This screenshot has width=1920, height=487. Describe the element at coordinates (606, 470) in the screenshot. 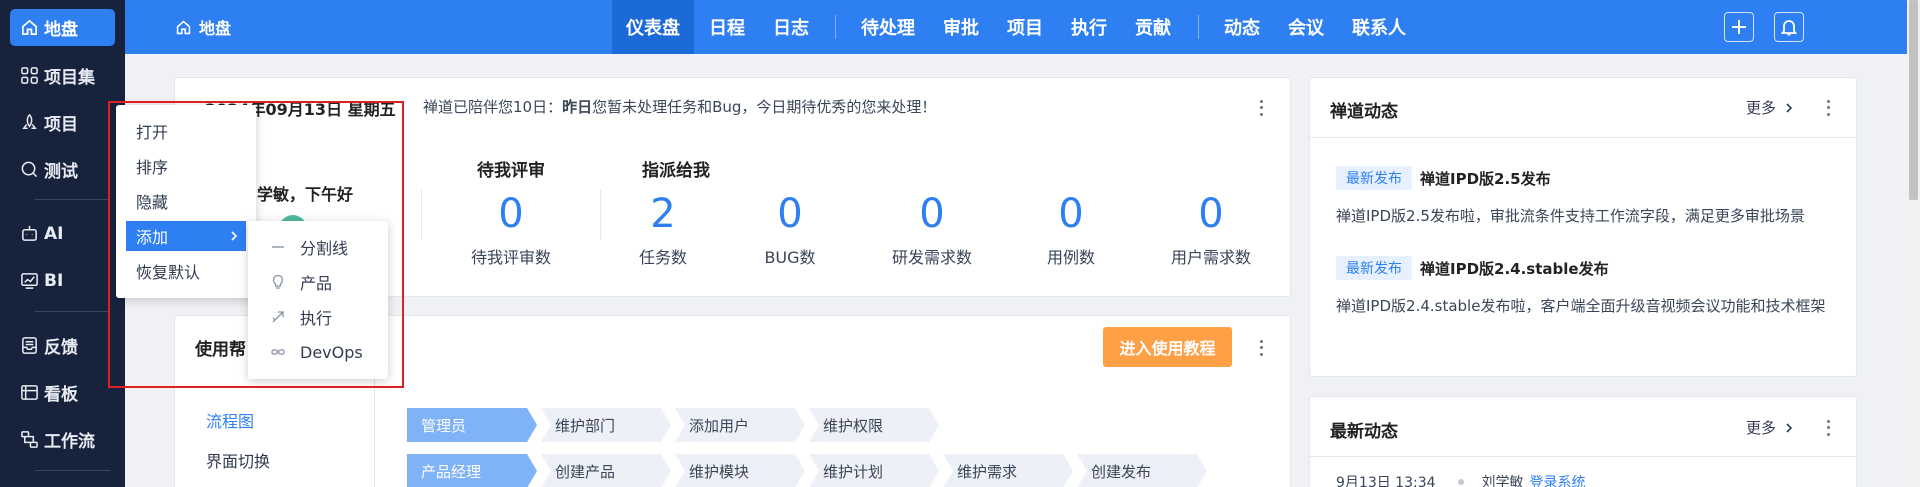

I see `flow-step: 创建产品` at that location.